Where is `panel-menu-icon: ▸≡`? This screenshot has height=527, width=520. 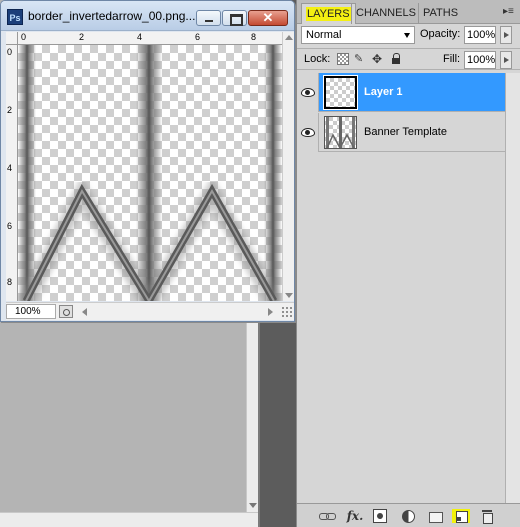
panel-menu-icon: ▸≡ is located at coordinates (509, 12).